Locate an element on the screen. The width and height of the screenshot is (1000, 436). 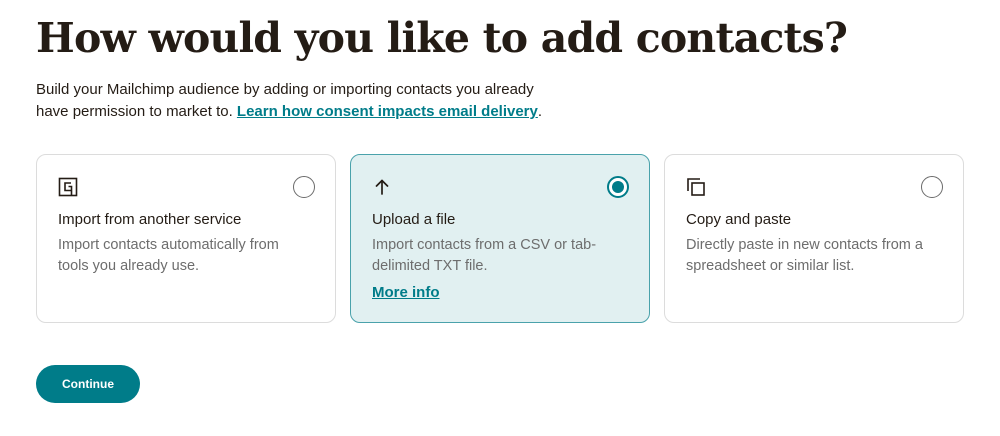
copy-icon is located at coordinates (696, 187).